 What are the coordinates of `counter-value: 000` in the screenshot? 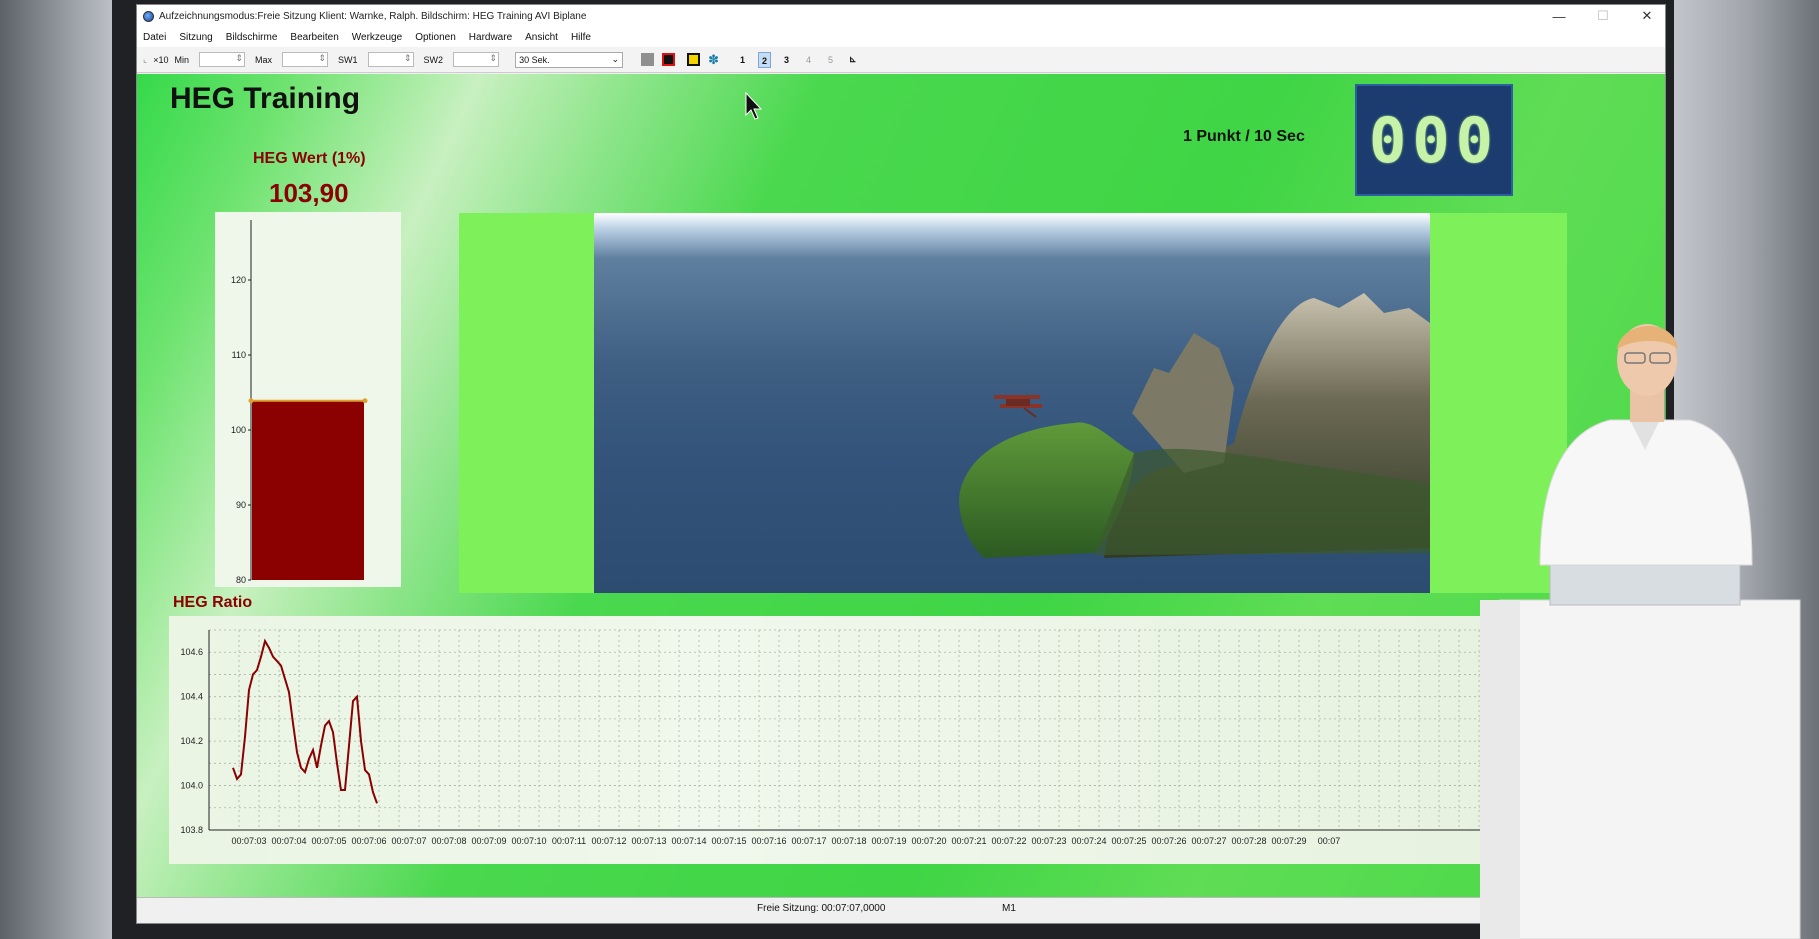 It's located at (1434, 140).